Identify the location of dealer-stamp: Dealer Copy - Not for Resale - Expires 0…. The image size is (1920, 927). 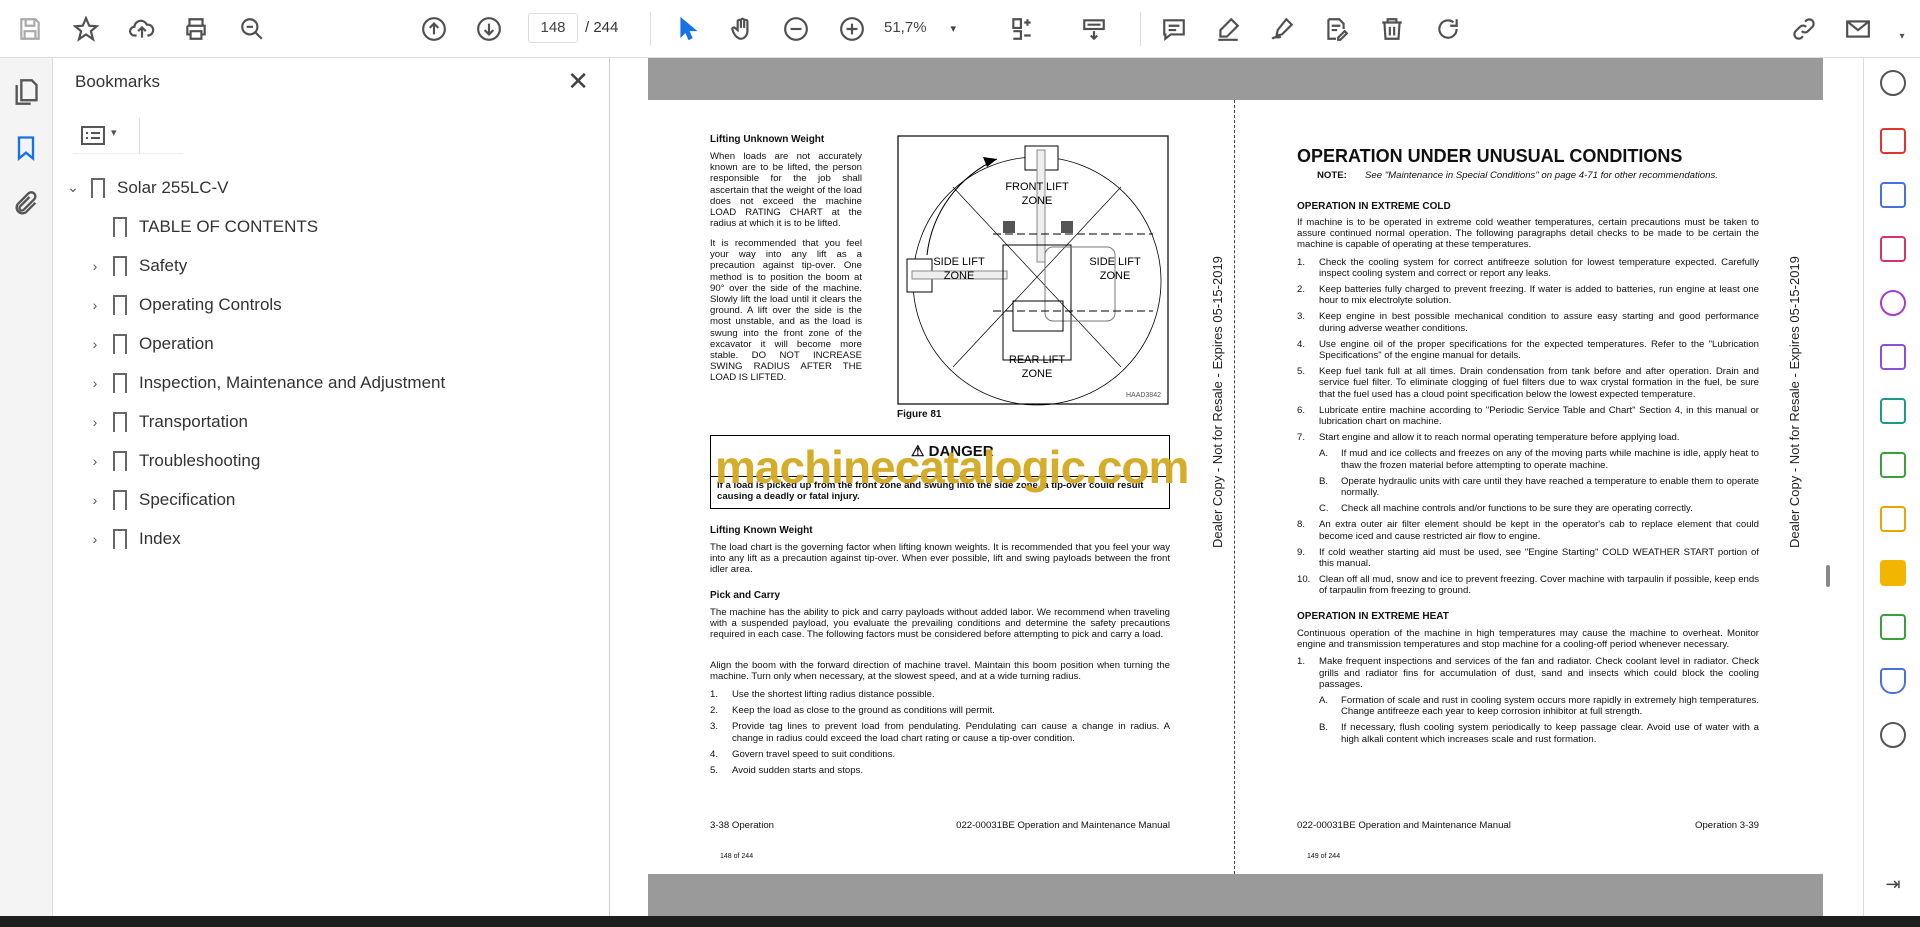
(1217, 402).